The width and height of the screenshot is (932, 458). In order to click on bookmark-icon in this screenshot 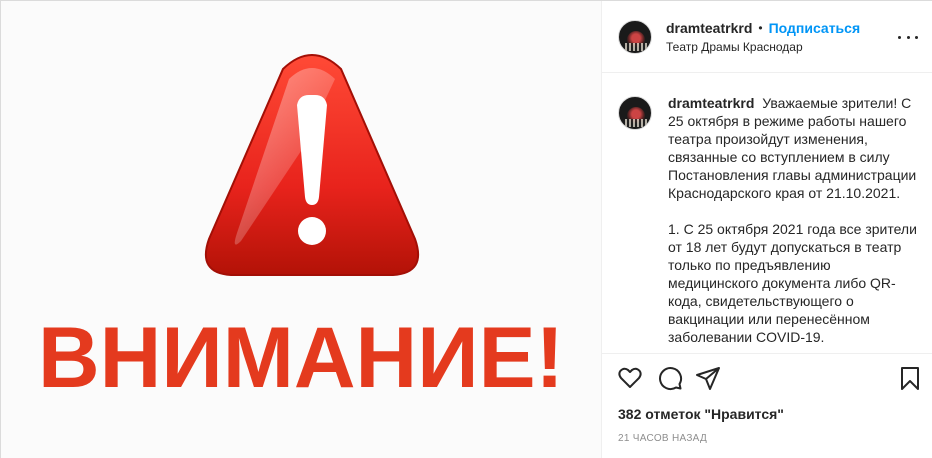, I will do `click(910, 378)`.